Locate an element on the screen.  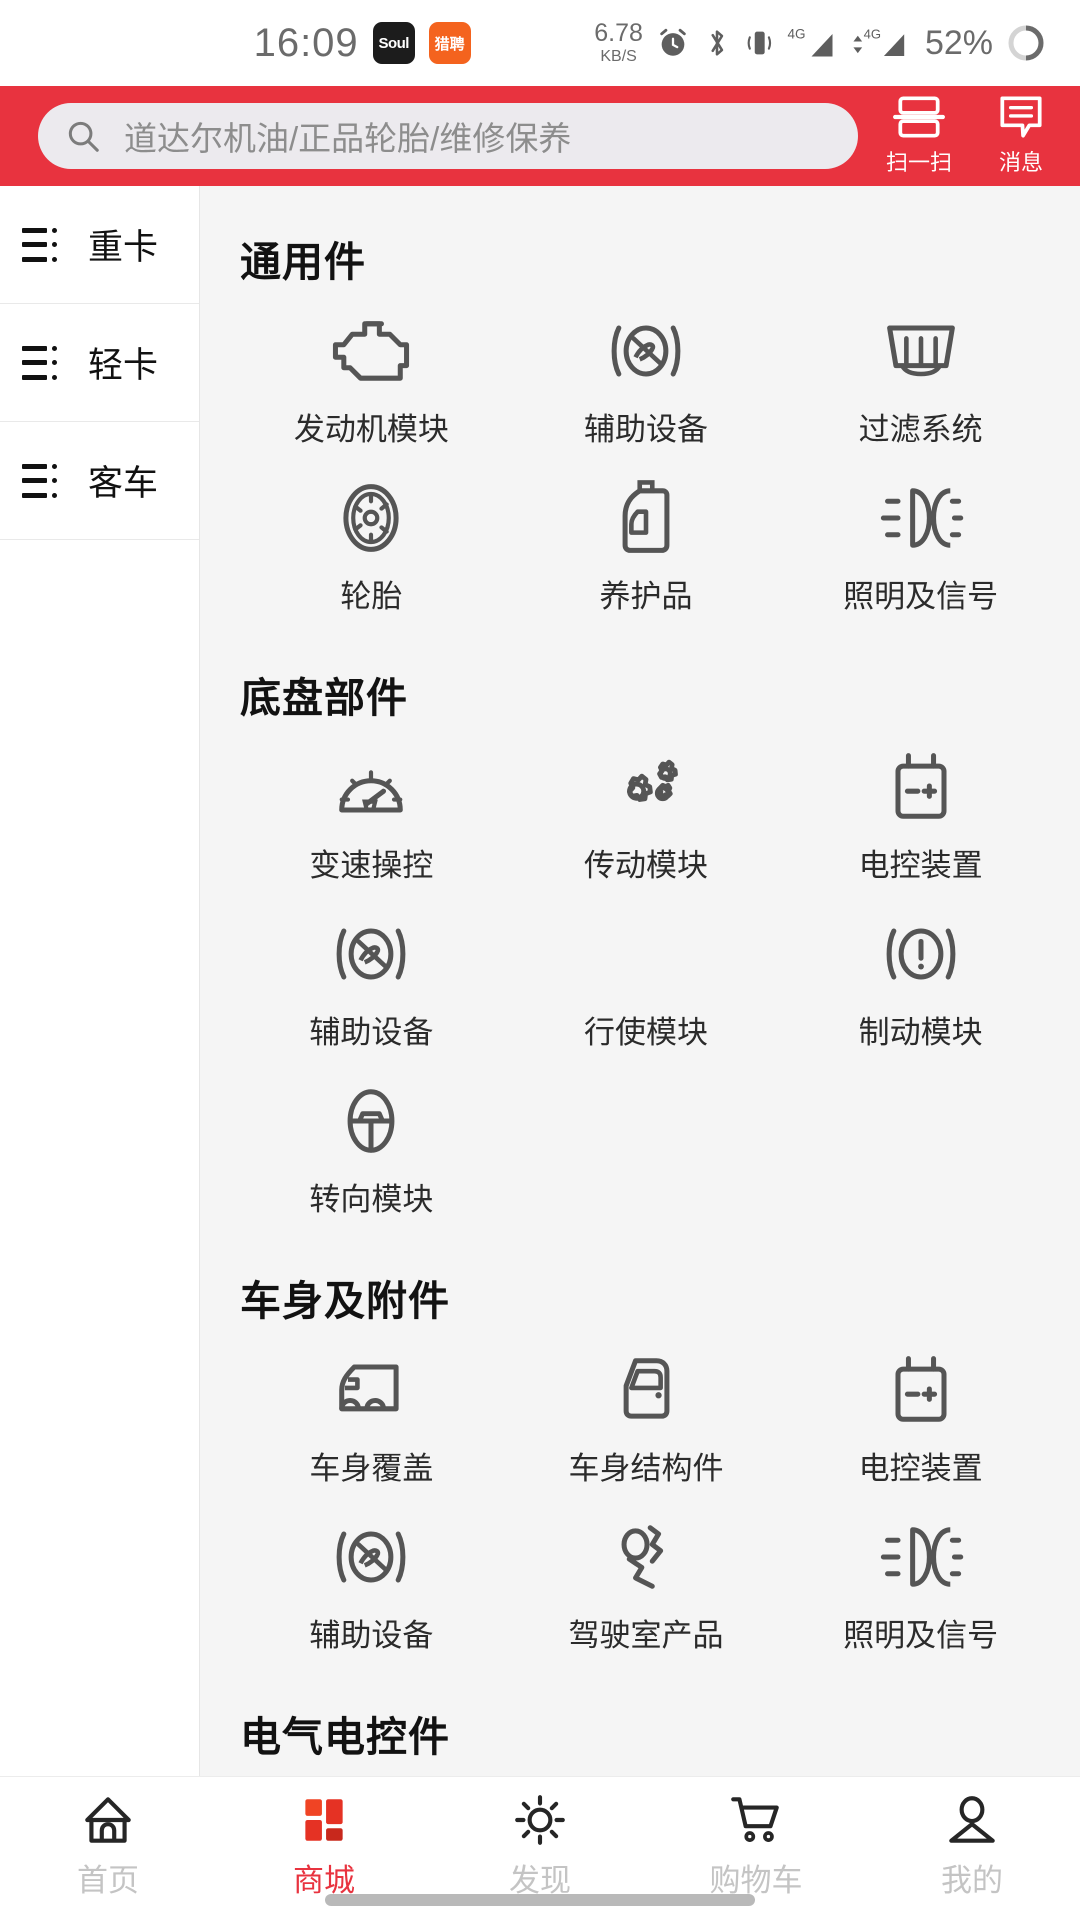
category-item-filter: 过滤系统 is located at coordinates (920, 375).